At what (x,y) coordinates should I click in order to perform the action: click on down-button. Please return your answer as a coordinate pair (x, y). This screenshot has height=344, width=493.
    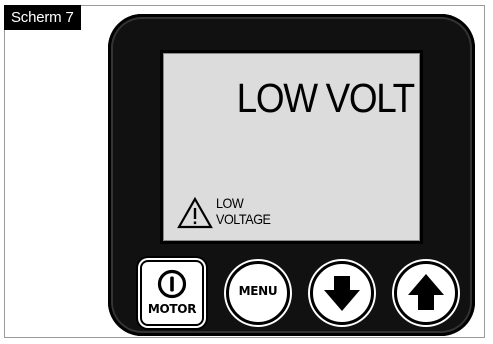
    Looking at the image, I should click on (342, 293).